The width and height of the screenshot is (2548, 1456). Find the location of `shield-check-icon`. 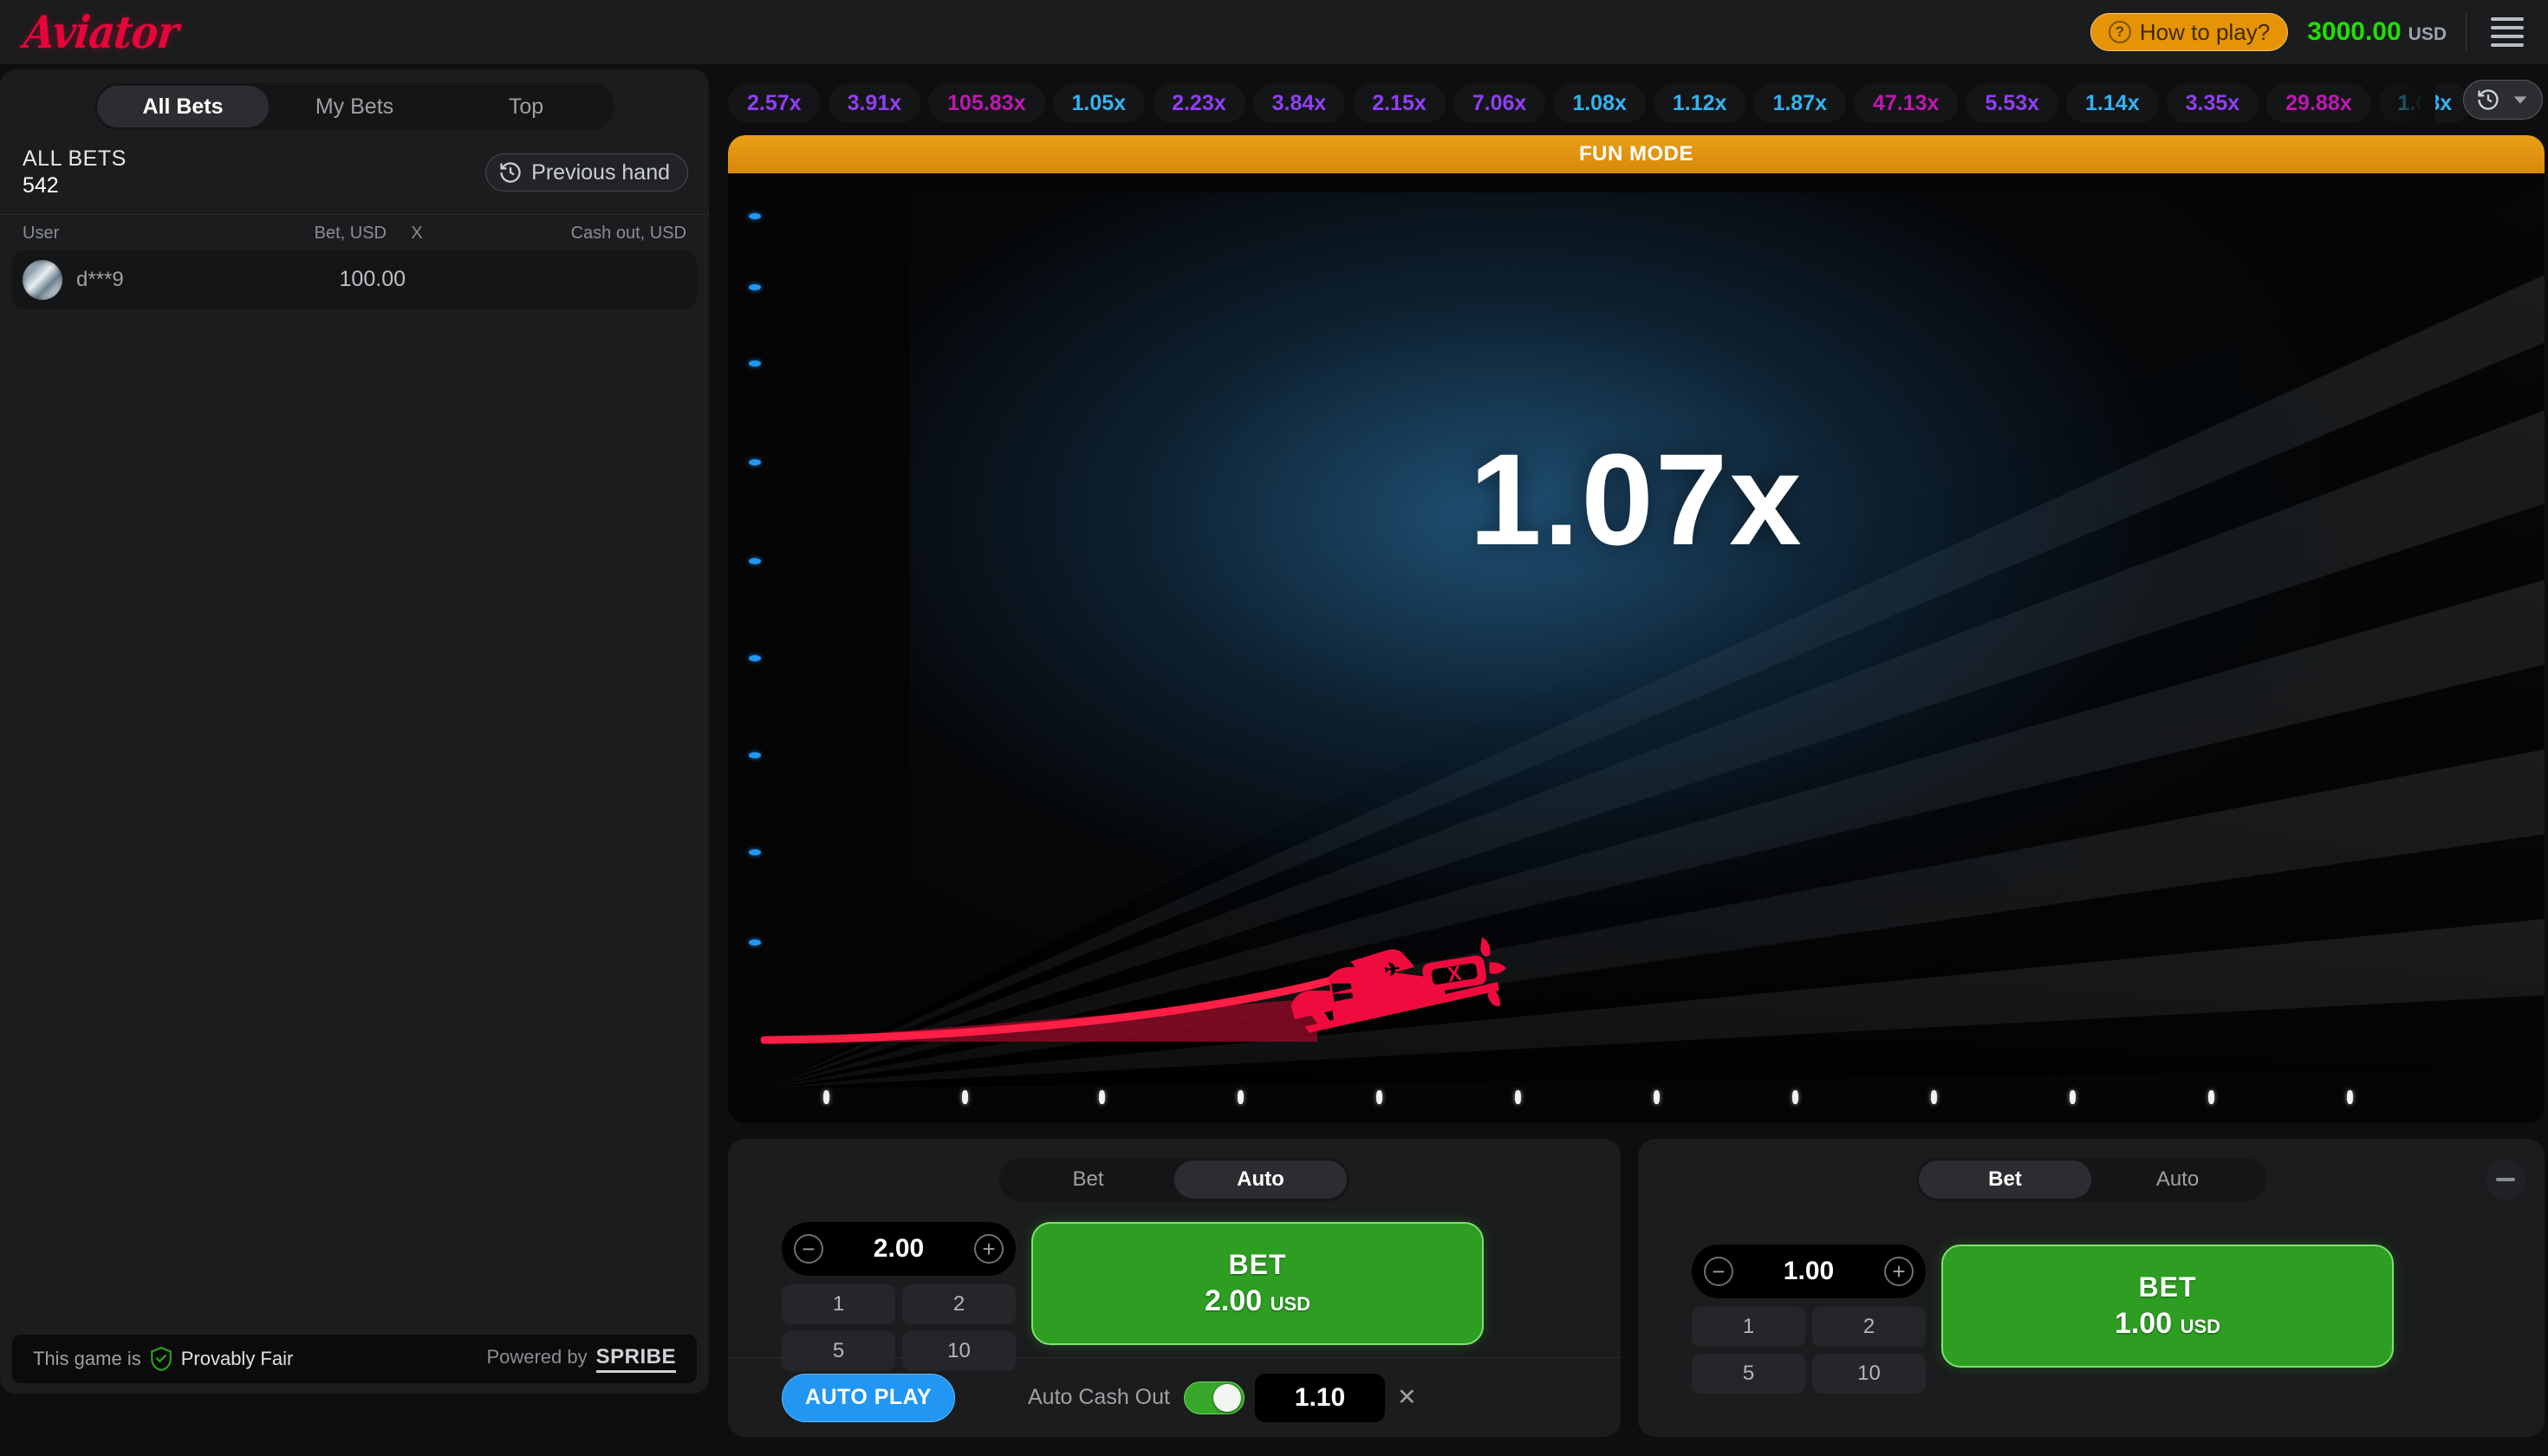

shield-check-icon is located at coordinates (161, 1359).